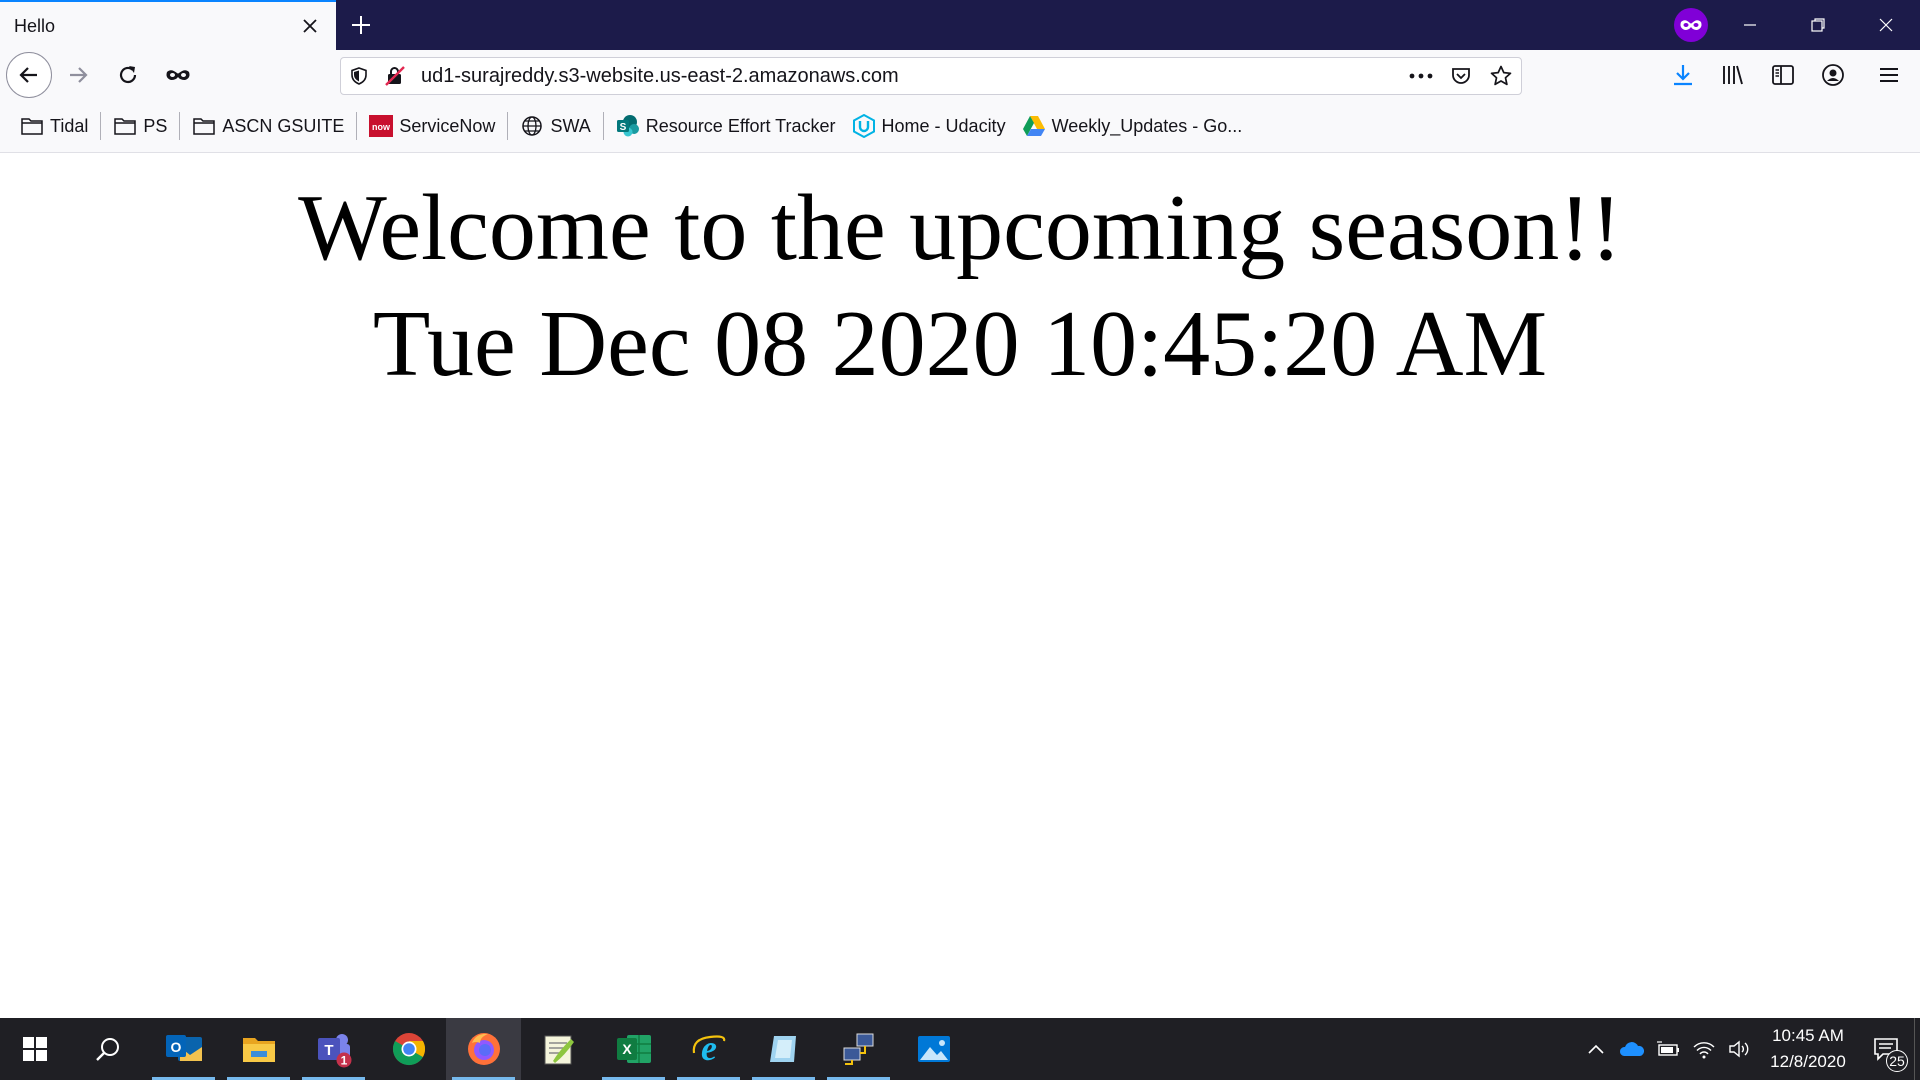 Image resolution: width=1920 pixels, height=1080 pixels. Describe the element at coordinates (1833, 75) in the screenshot. I see `account-icon` at that location.